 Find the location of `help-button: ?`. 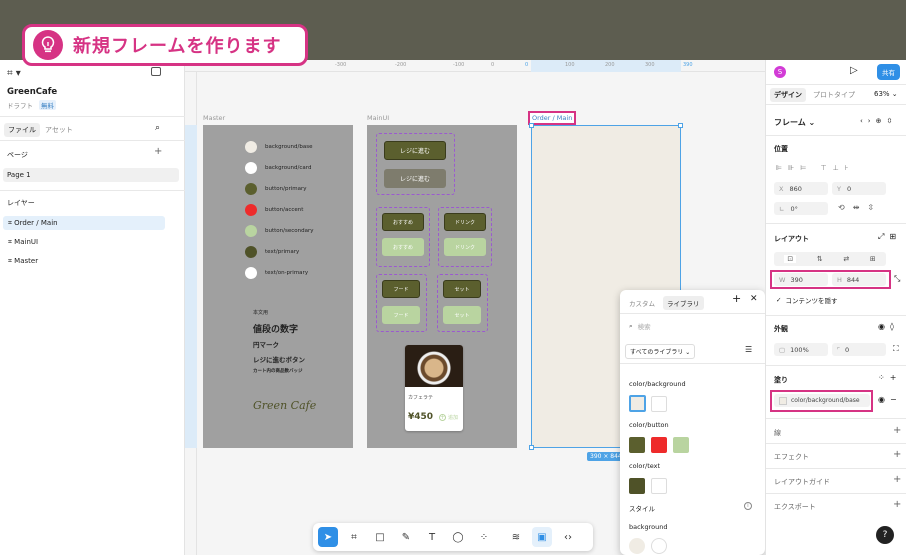

help-button: ? is located at coordinates (885, 535).